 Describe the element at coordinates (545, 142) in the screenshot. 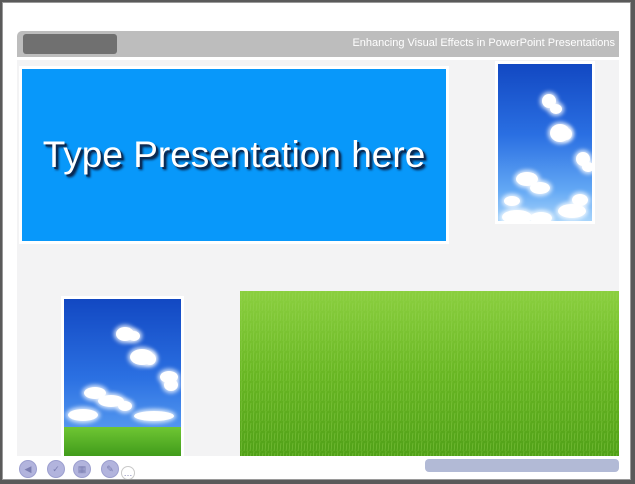

I see `sky-clouds-photo` at that location.